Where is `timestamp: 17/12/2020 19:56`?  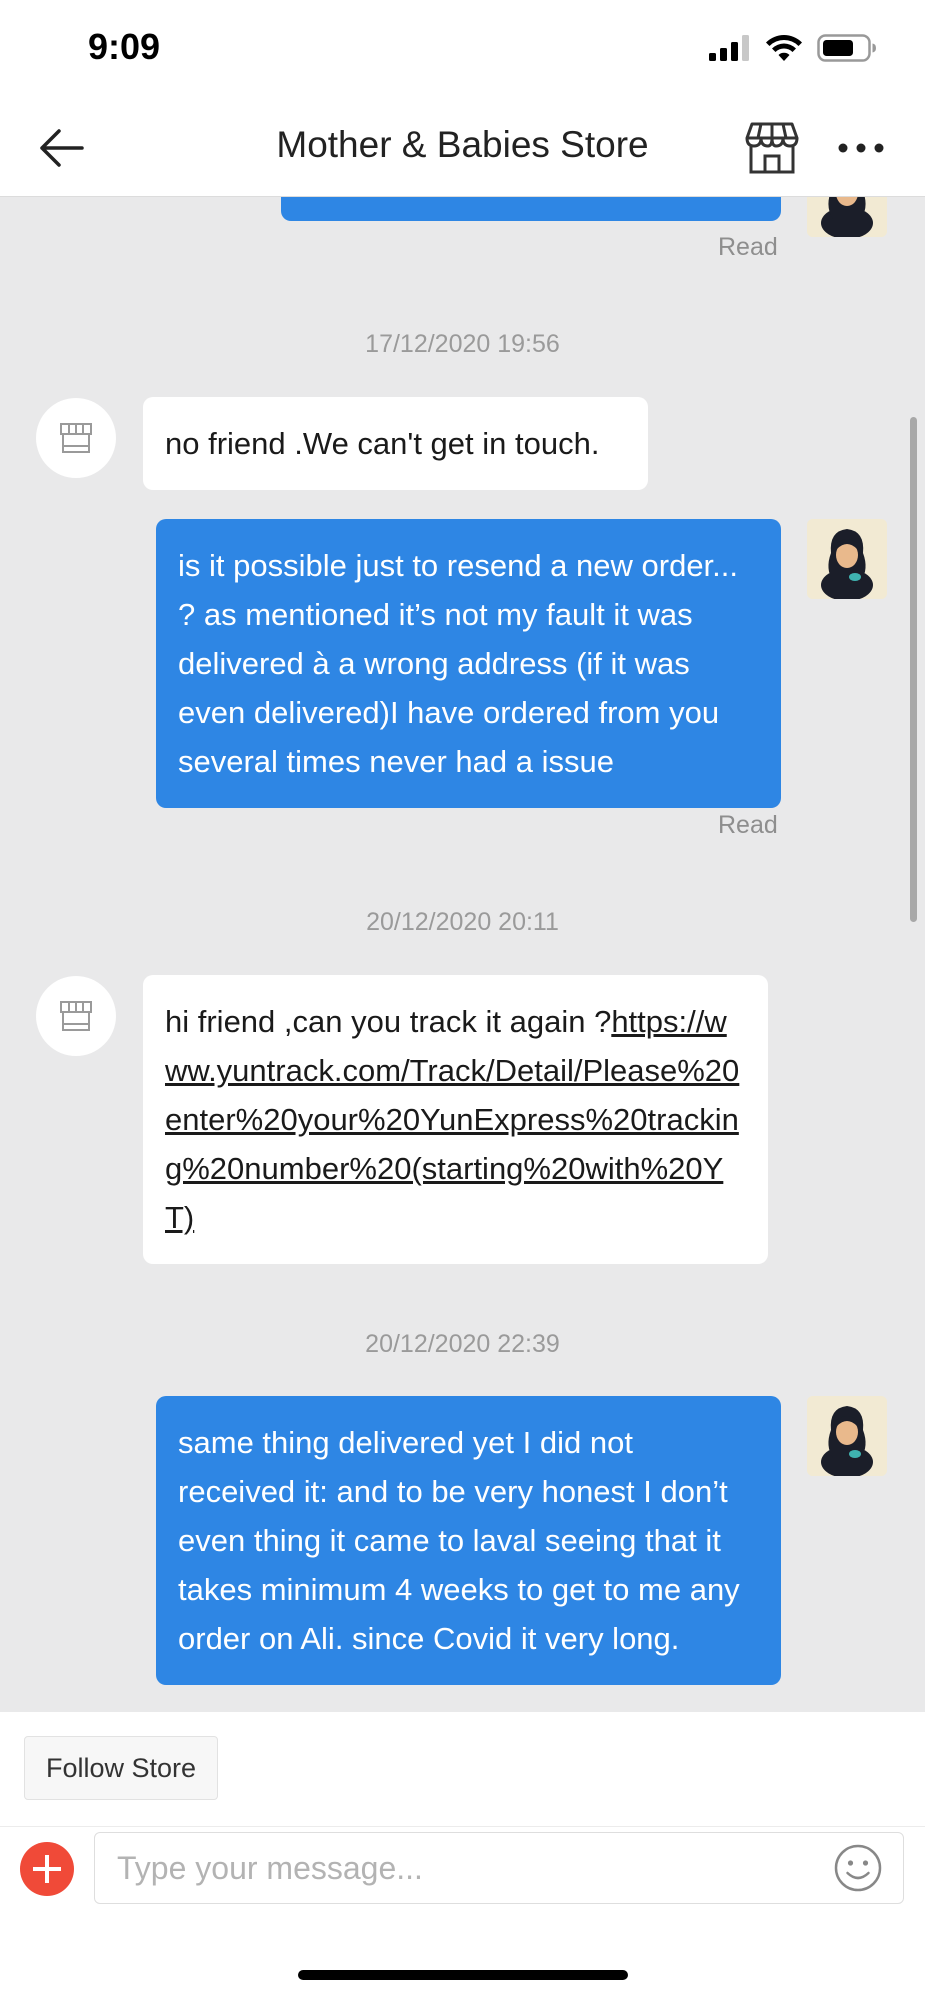 timestamp: 17/12/2020 19:56 is located at coordinates (462, 344).